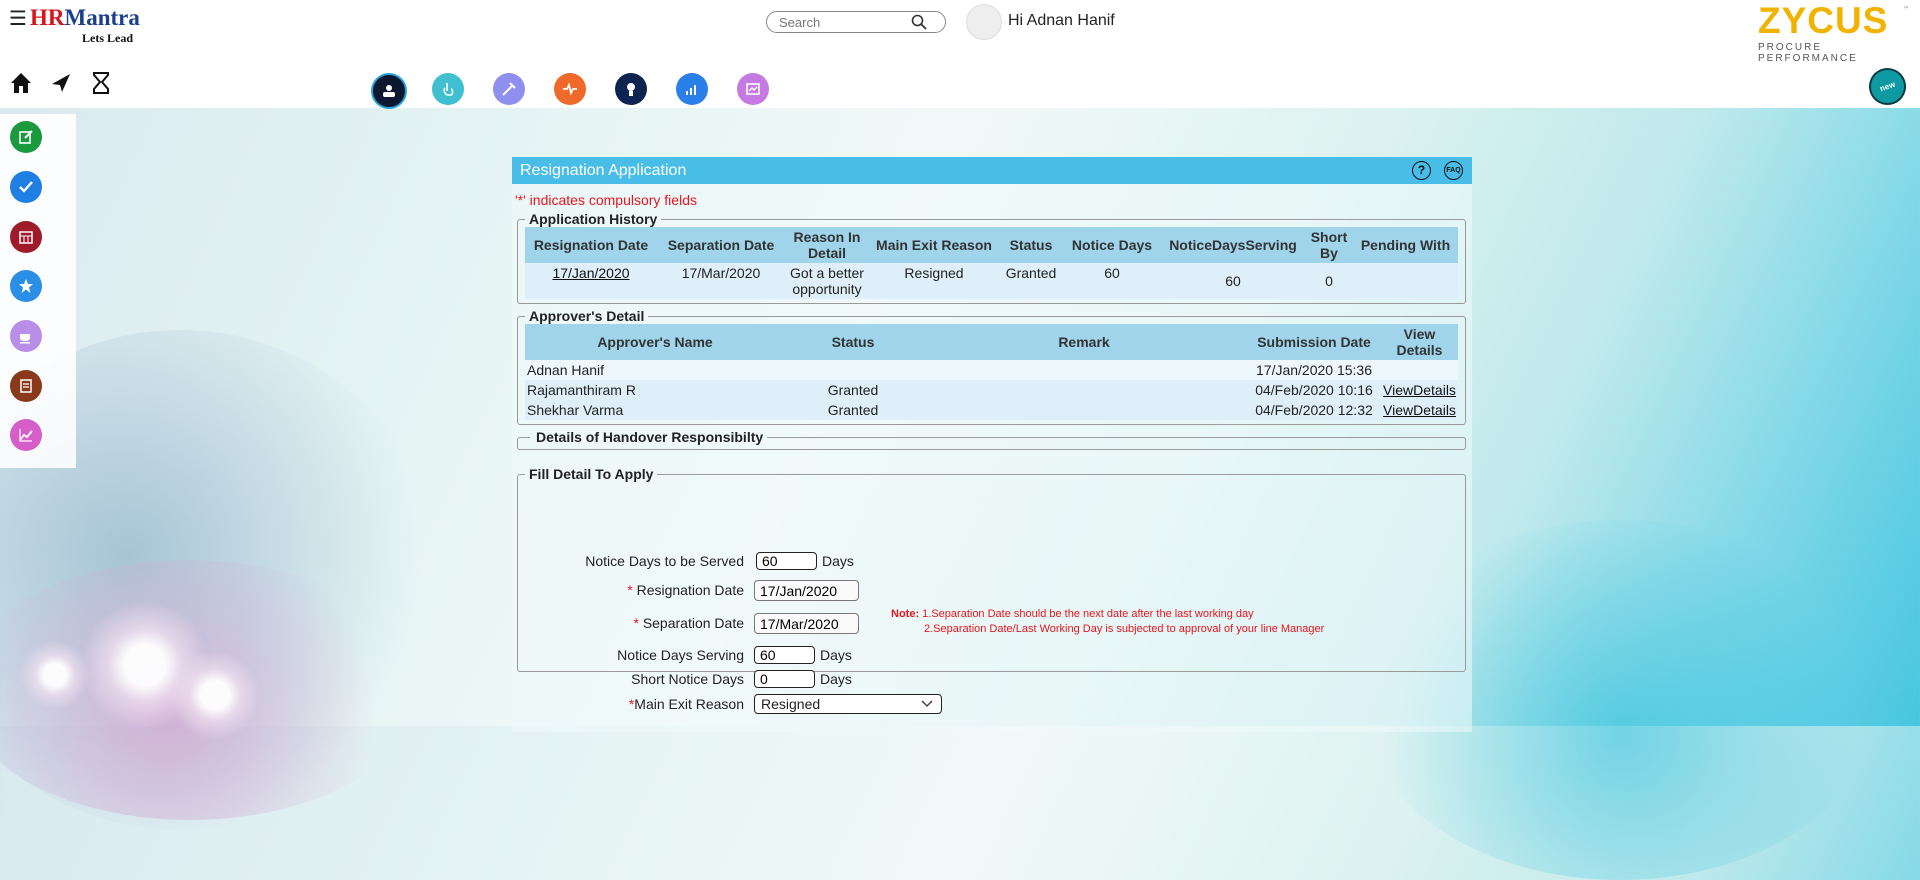  I want to click on selected-value: Resigned, so click(791, 704).